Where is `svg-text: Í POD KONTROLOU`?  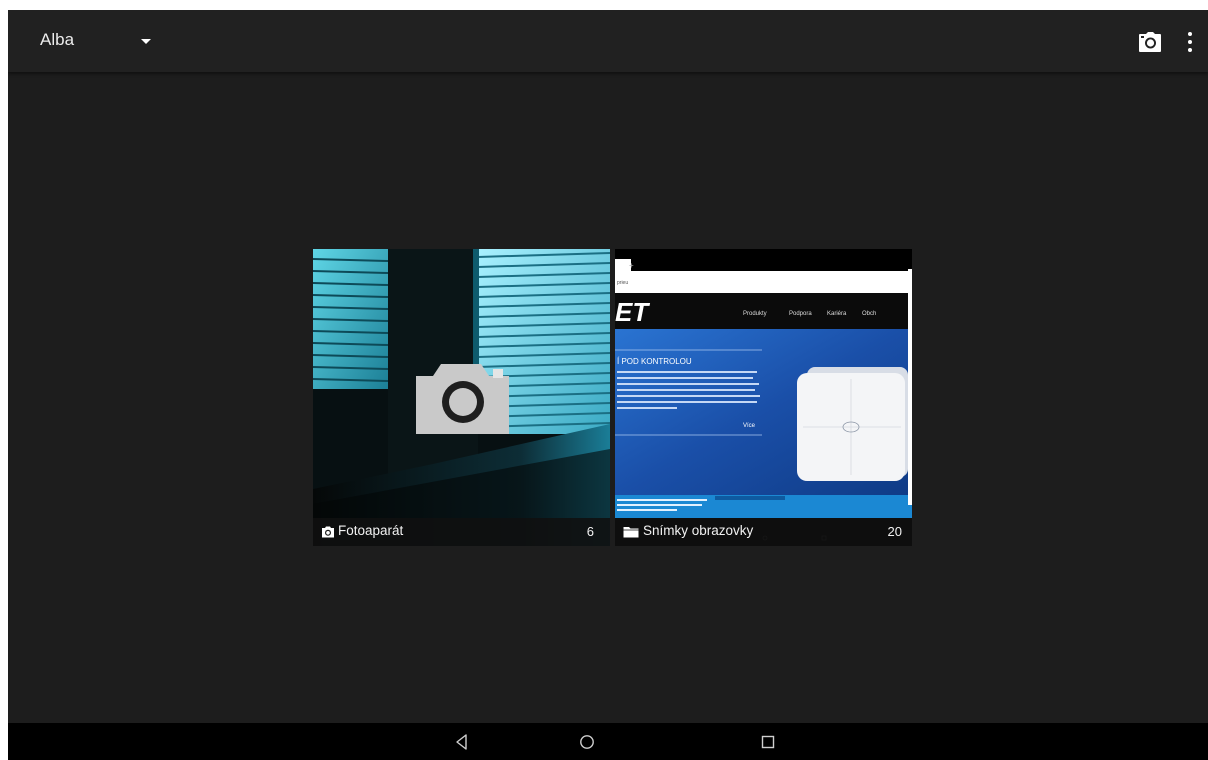 svg-text: Í POD KONTROLOU is located at coordinates (654, 361).